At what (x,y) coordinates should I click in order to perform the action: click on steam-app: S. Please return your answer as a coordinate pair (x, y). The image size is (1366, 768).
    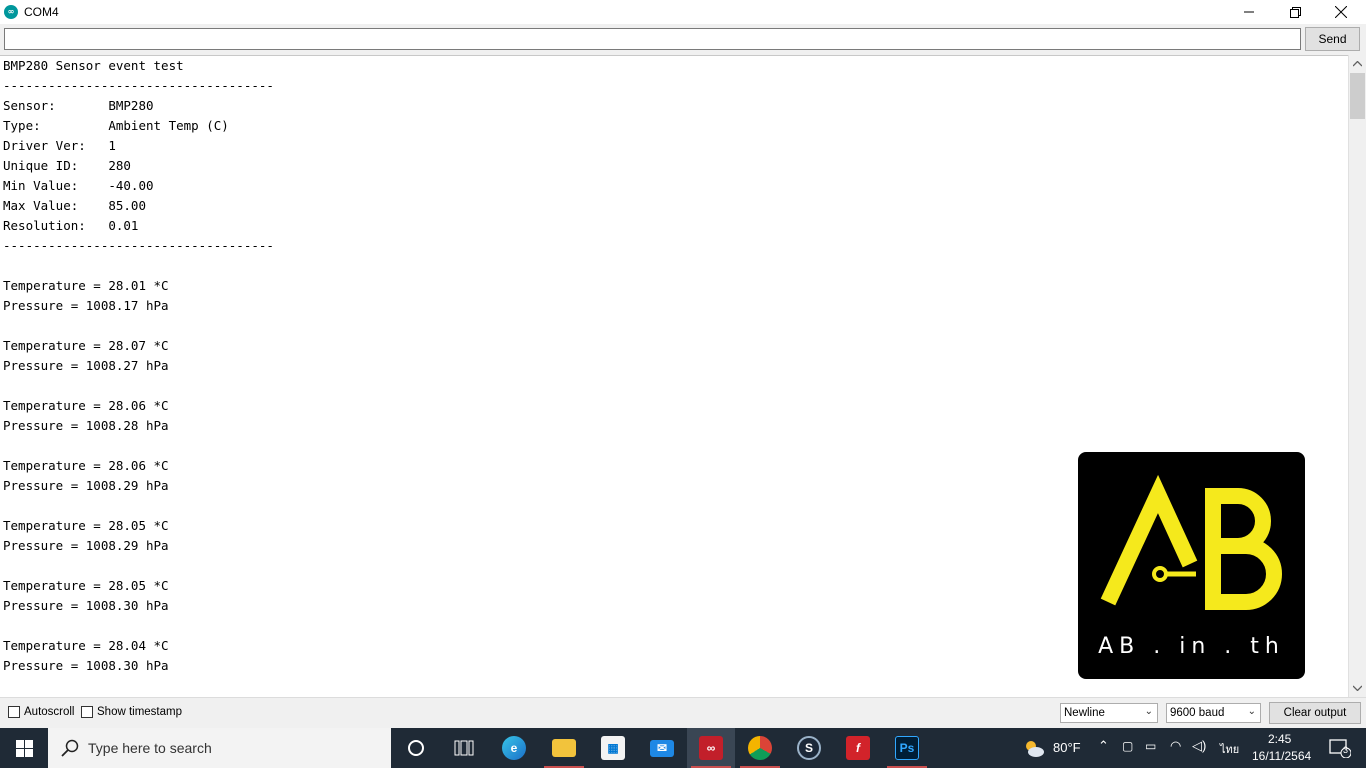
    Looking at the image, I should click on (809, 748).